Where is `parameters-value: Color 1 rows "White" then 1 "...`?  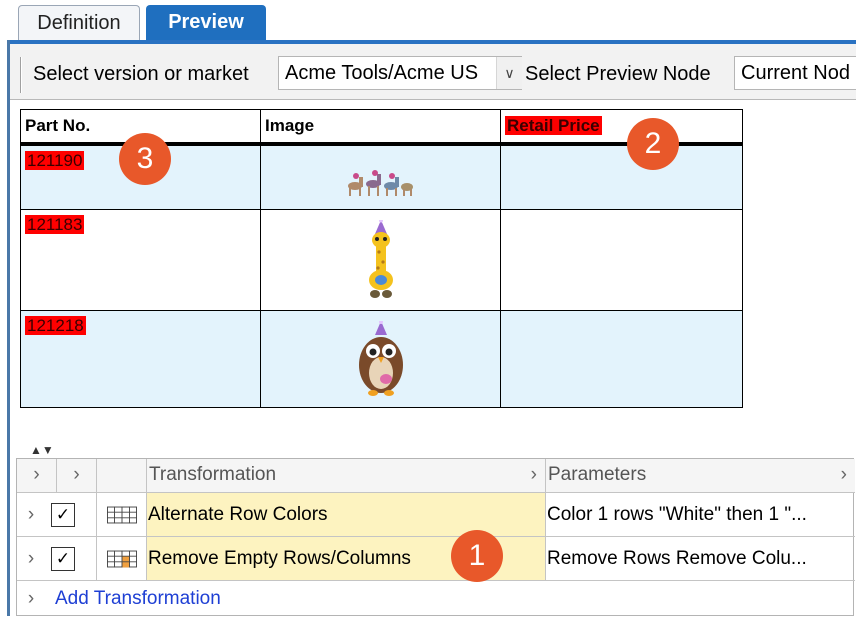
parameters-value: Color 1 rows "White" then 1 "... is located at coordinates (677, 514).